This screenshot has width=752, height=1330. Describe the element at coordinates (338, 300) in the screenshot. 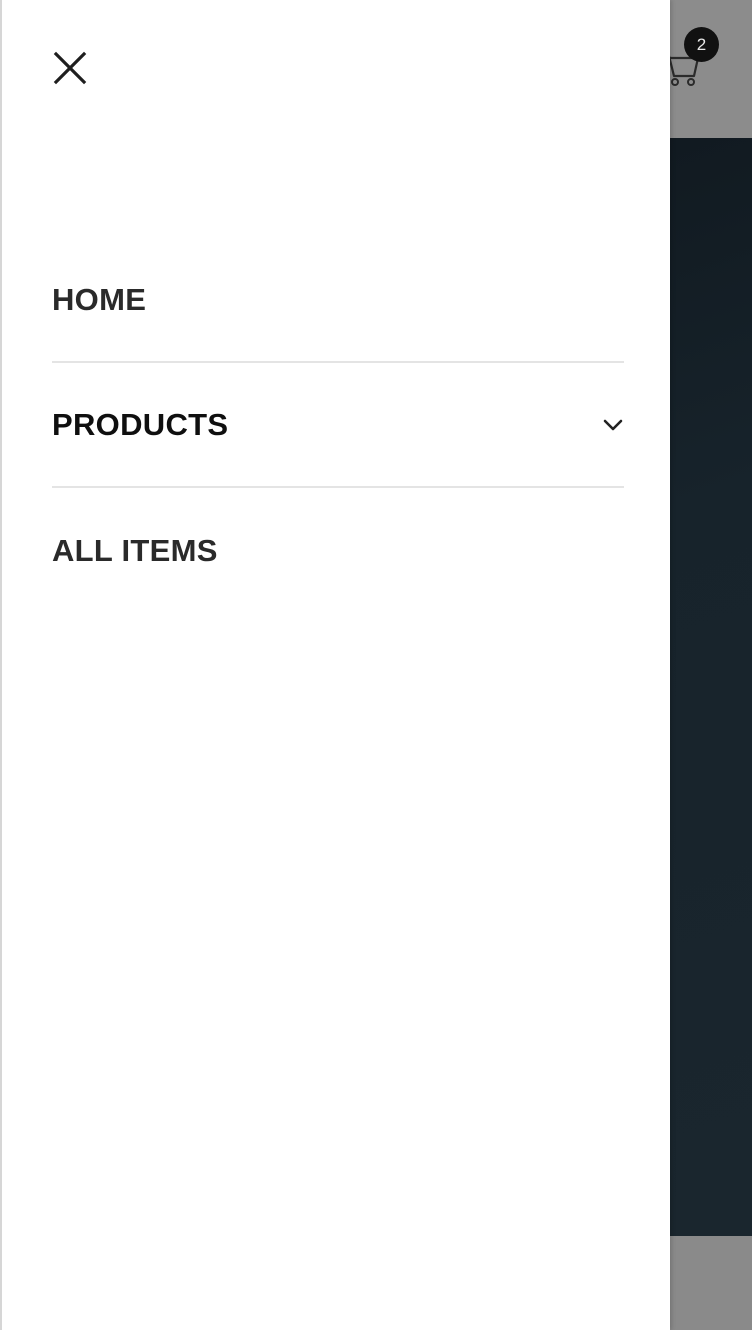

I see `menu-item-home: HOME` at that location.